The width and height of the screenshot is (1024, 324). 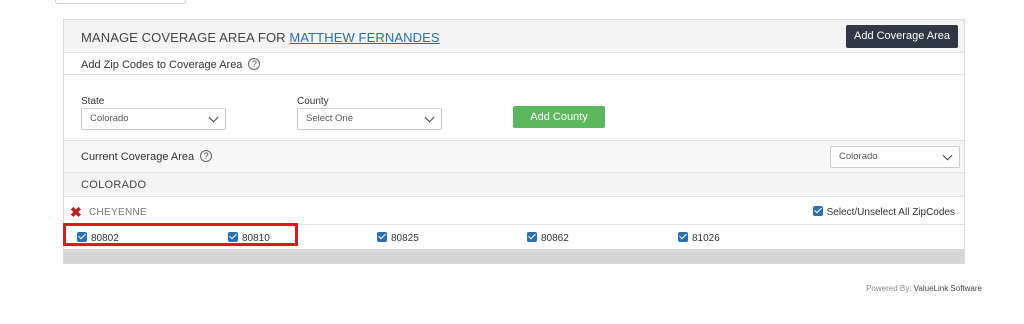 I want to click on zipcode-item: 80802, so click(x=98, y=238).